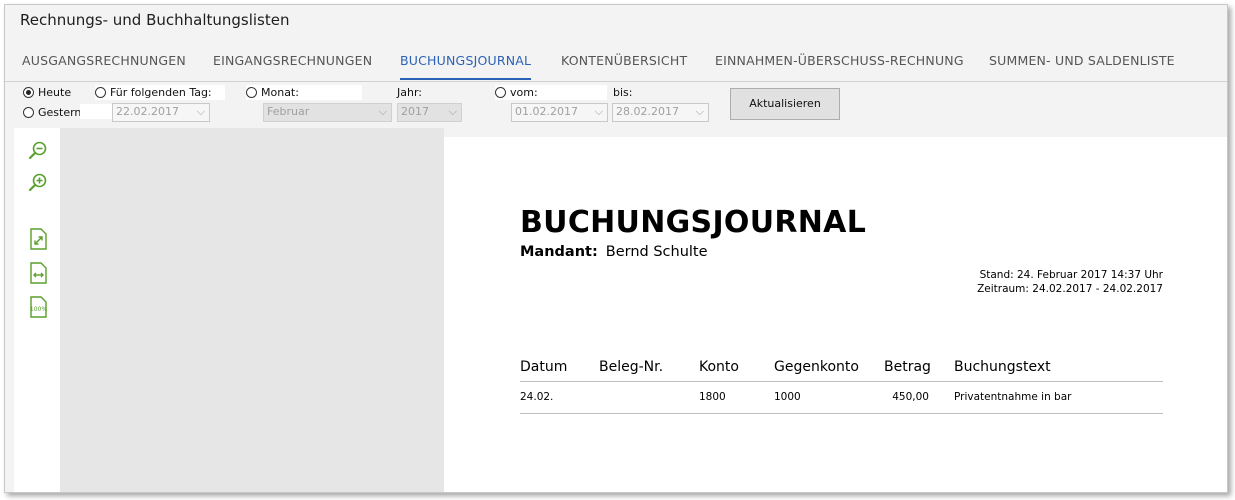  I want to click on window-title: Rechnungs- und Buchhaltungslisten, so click(155, 20).